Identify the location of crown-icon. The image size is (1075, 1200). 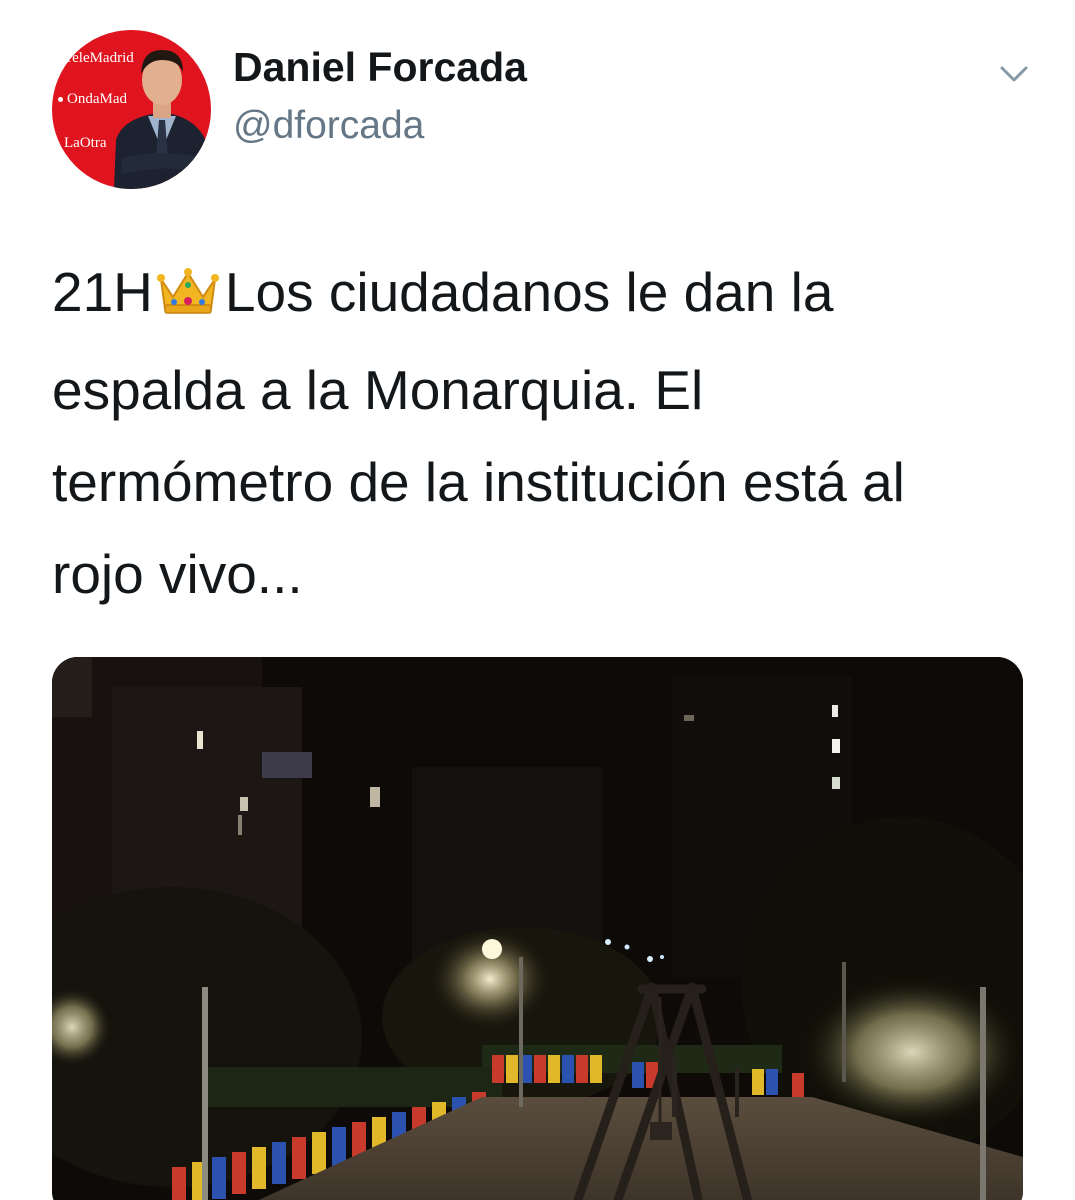
(187, 298).